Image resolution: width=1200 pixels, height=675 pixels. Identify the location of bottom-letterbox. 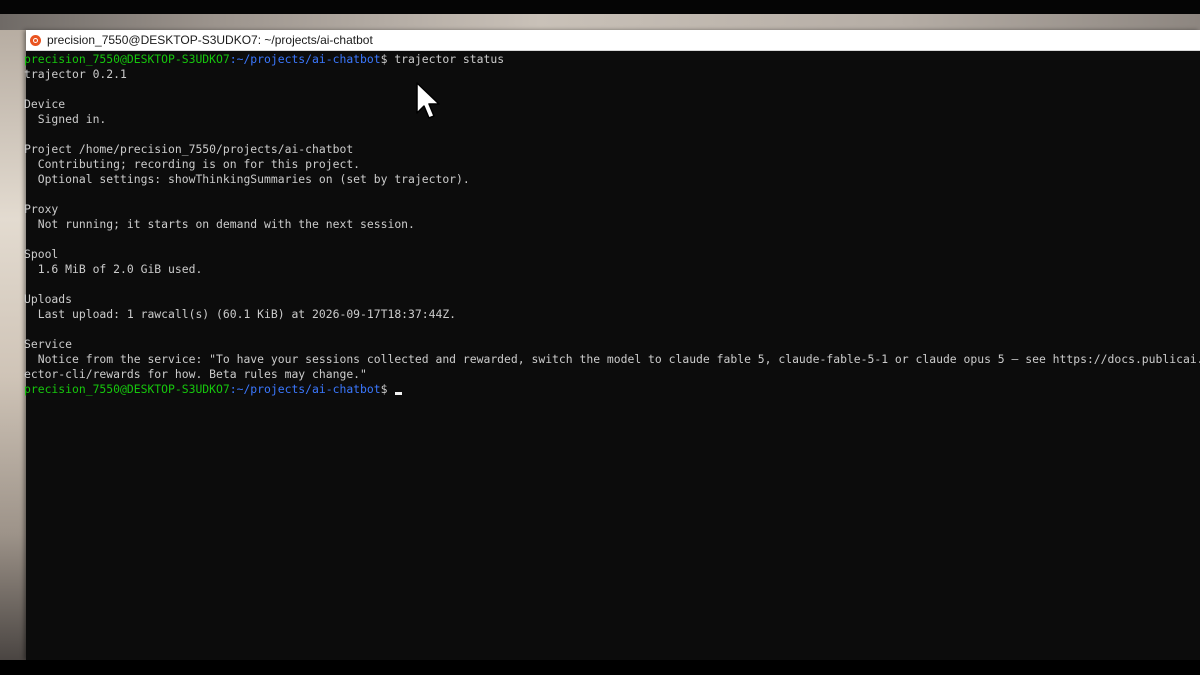
(600, 667).